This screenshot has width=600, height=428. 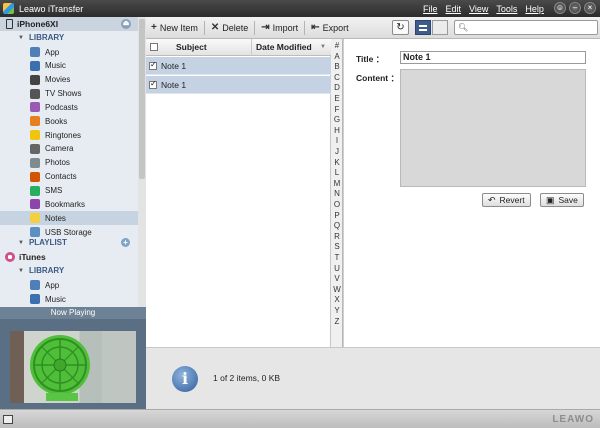 I want to click on delete-x-icon: ✕, so click(x=215, y=27).